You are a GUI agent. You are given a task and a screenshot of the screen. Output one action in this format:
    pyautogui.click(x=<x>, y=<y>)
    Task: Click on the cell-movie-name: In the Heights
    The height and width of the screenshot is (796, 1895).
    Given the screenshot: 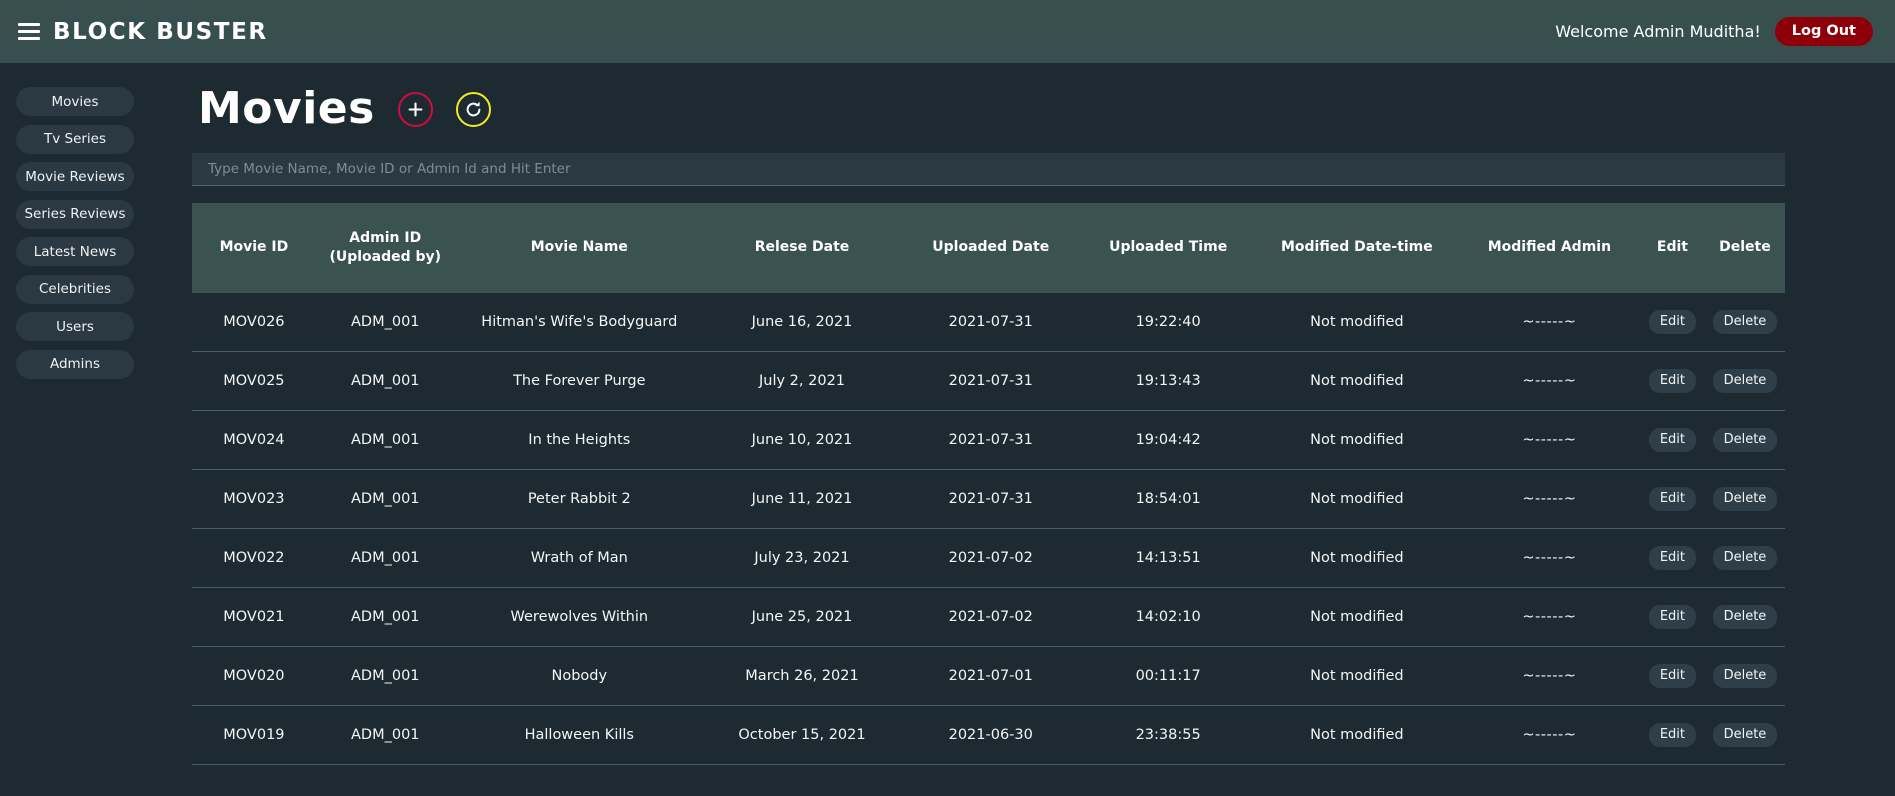 What is the action you would take?
    pyautogui.click(x=579, y=439)
    